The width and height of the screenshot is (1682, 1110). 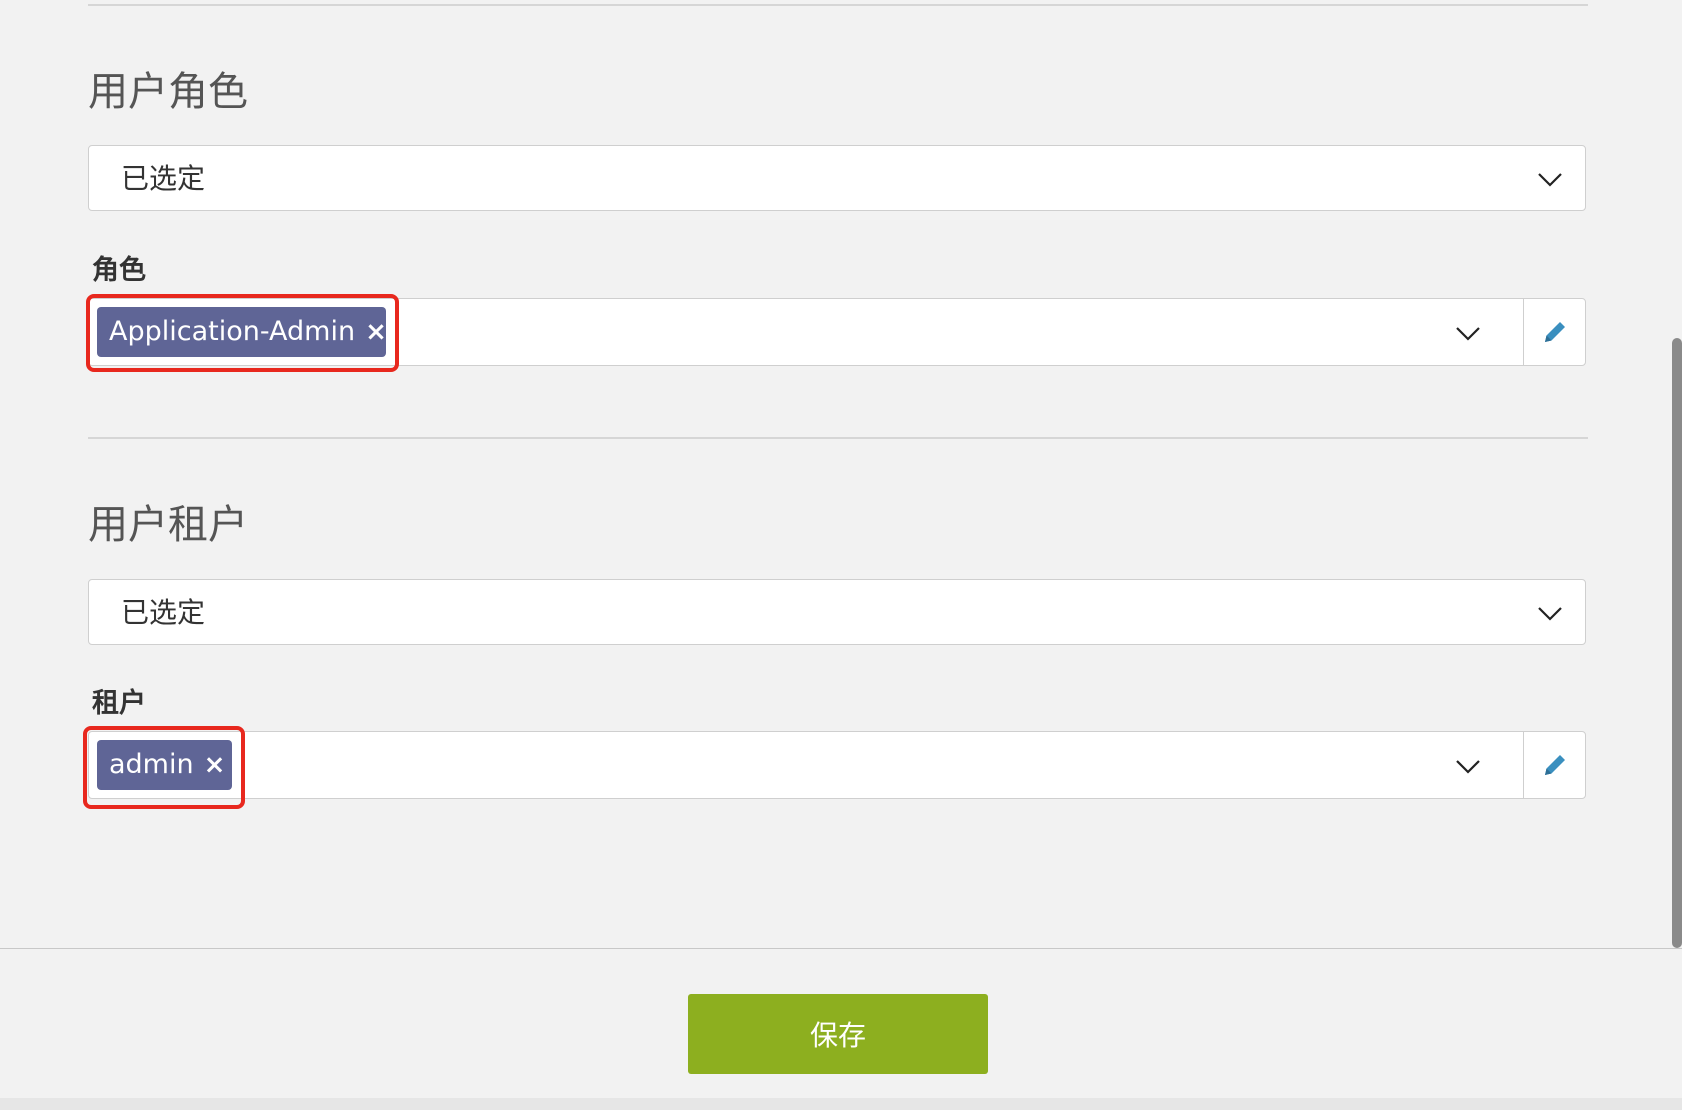 What do you see at coordinates (119, 703) in the screenshot?
I see `tenants-field-label: 租户` at bounding box center [119, 703].